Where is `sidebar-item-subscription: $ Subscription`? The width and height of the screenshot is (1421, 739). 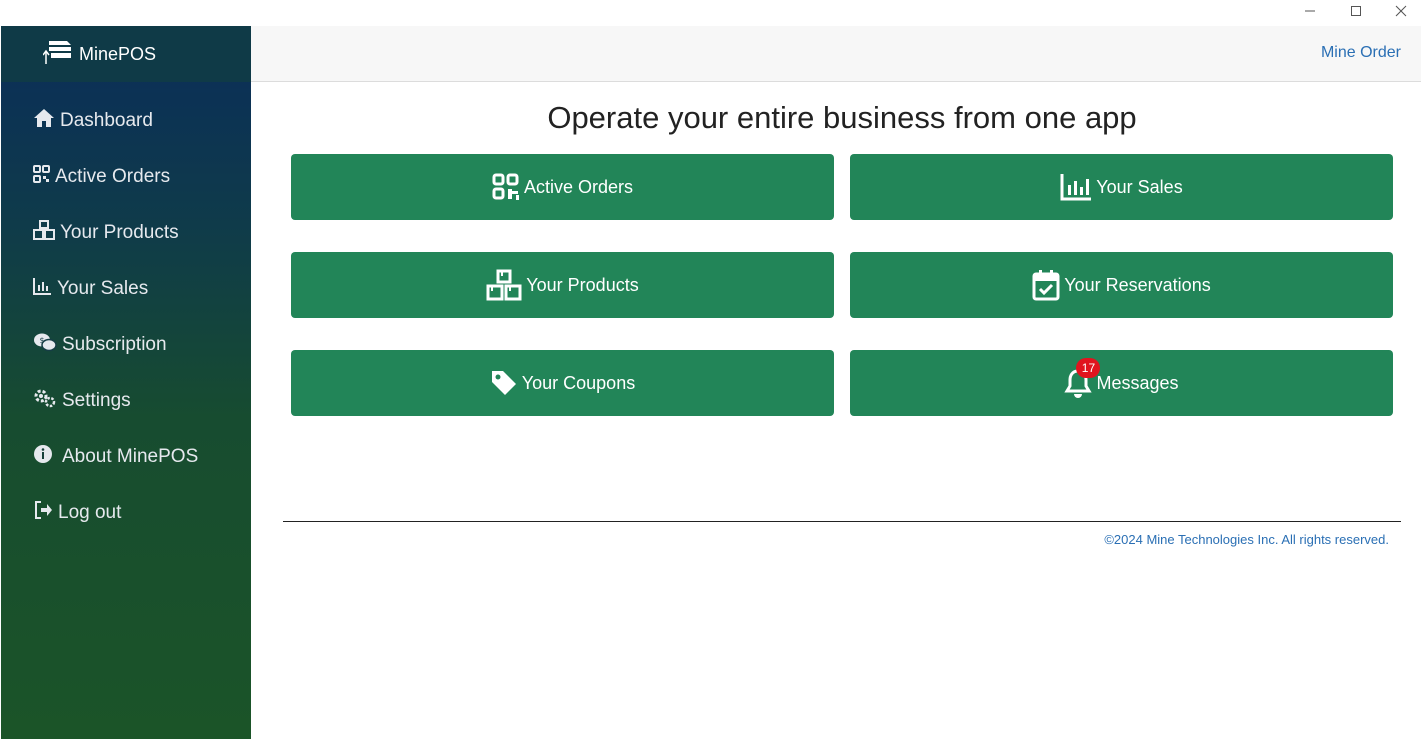 sidebar-item-subscription: $ Subscription is located at coordinates (100, 345).